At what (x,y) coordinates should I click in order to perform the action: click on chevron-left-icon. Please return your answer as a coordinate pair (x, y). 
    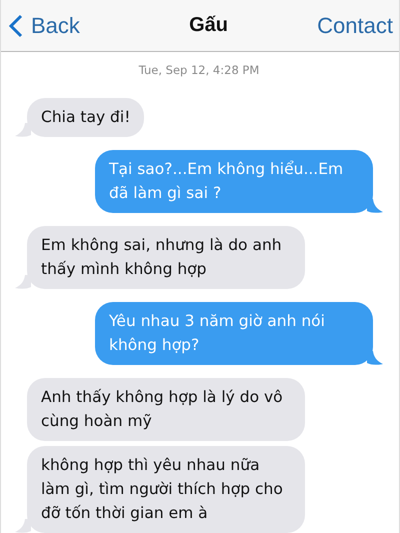
    Looking at the image, I should click on (16, 26).